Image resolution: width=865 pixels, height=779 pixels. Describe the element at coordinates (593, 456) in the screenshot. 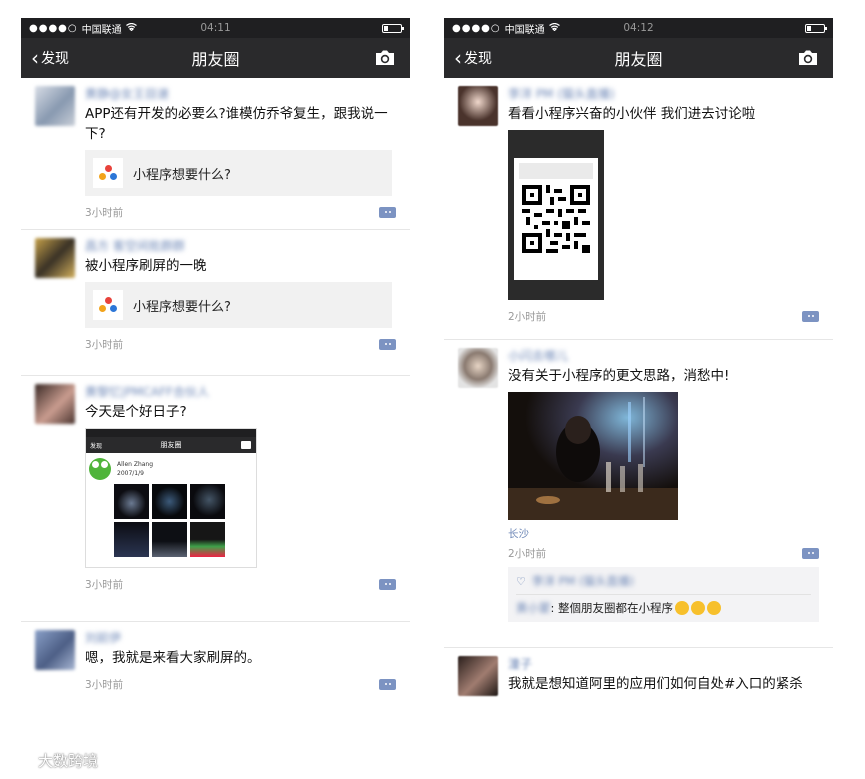

I see `bar-photo-image` at that location.